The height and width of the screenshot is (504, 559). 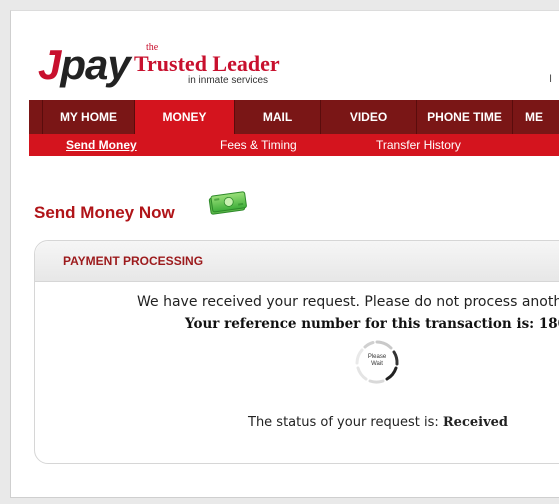 I want to click on logo-tagline-main: Trusted Leader, so click(x=207, y=63).